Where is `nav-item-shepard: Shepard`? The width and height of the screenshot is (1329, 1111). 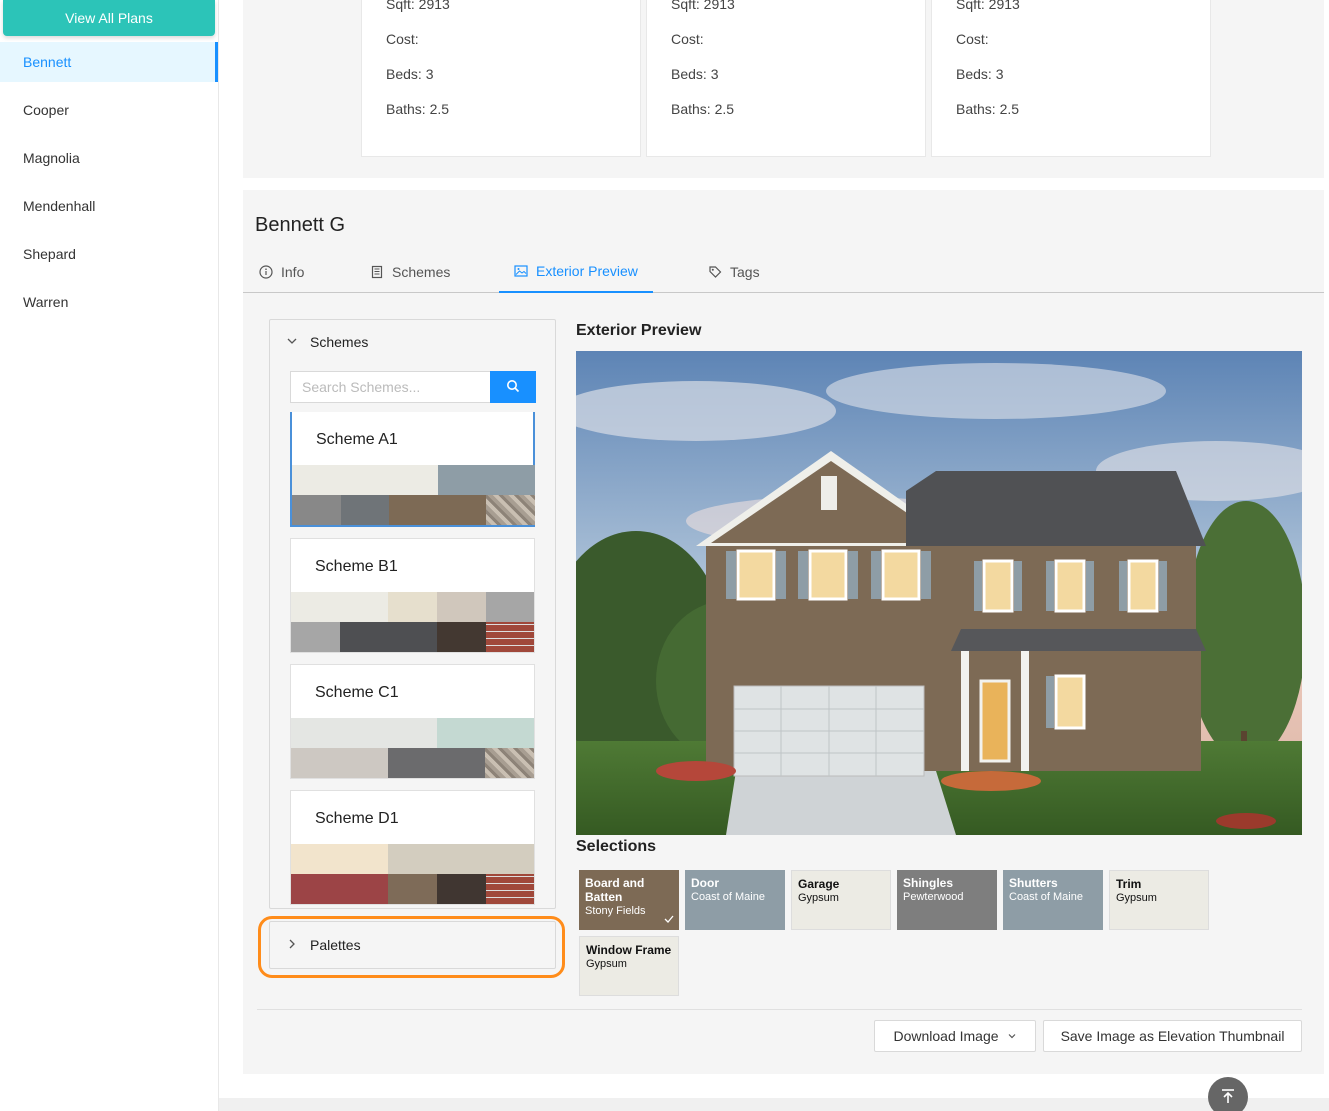 nav-item-shepard: Shepard is located at coordinates (109, 254).